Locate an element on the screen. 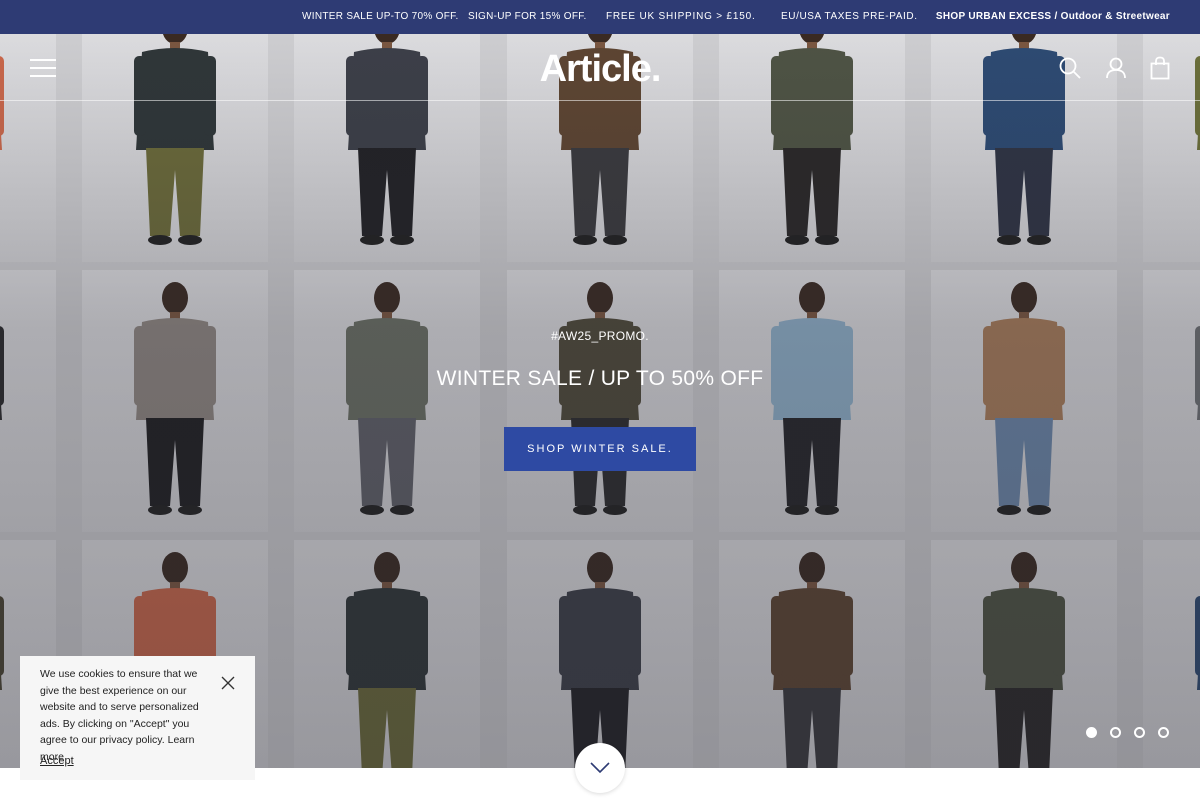 This screenshot has width=1200, height=800. site-header: Article. is located at coordinates (600, 67).